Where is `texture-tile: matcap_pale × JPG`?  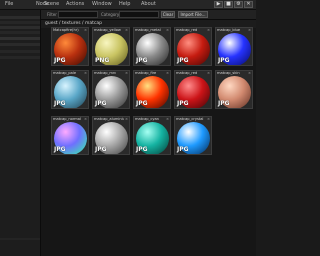
texture-tile: matcap_pale × JPG is located at coordinates (70, 89).